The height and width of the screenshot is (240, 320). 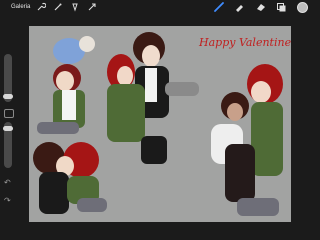 I want to click on brush-size-thumb, so click(x=8, y=96).